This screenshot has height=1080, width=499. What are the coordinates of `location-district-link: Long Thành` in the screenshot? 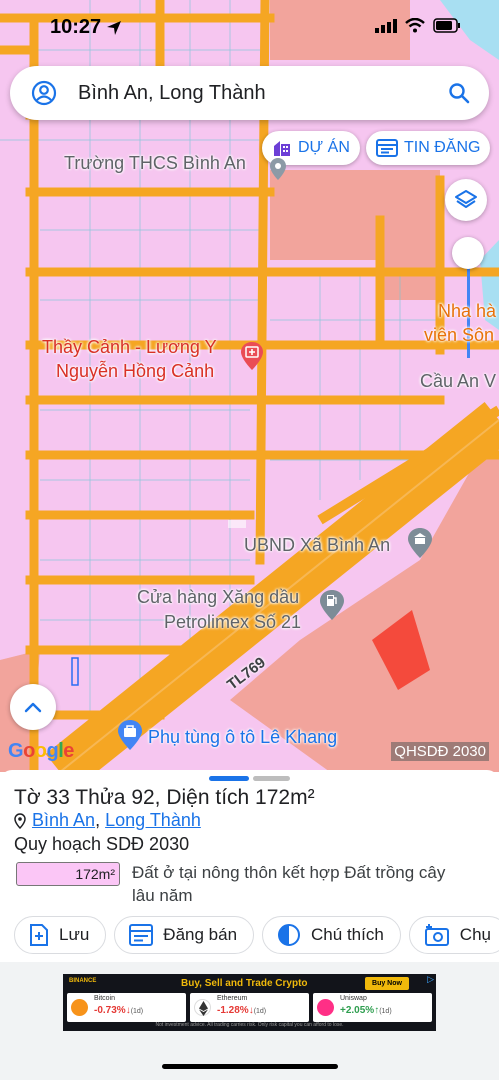 It's located at (153, 820).